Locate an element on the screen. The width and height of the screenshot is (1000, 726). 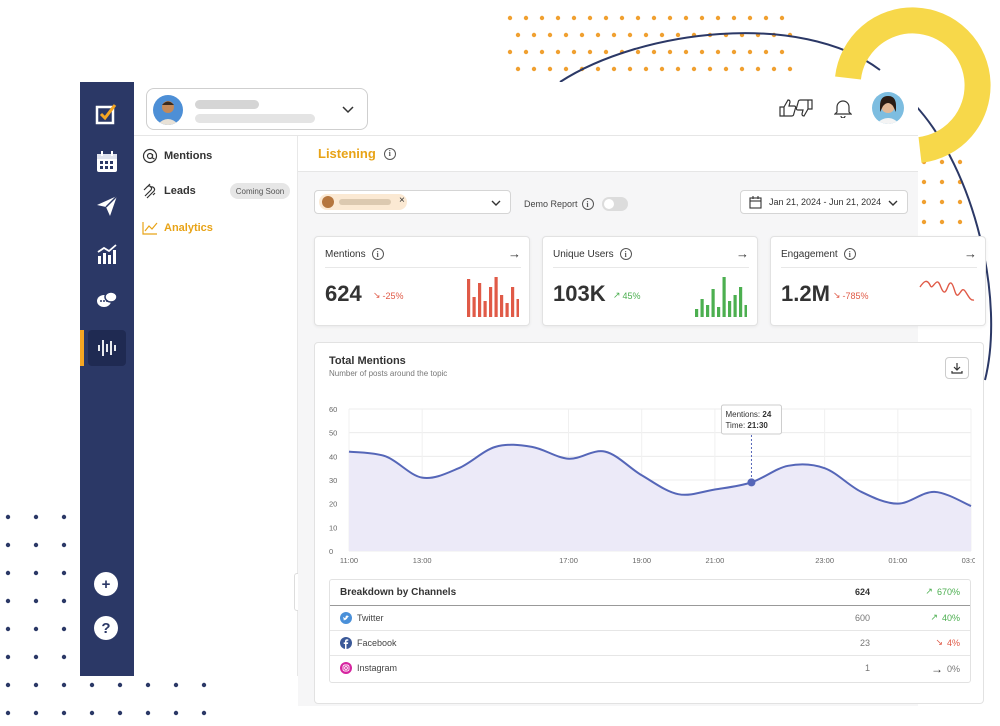
demo-report-control: Demo Report i is located at coordinates (576, 204).